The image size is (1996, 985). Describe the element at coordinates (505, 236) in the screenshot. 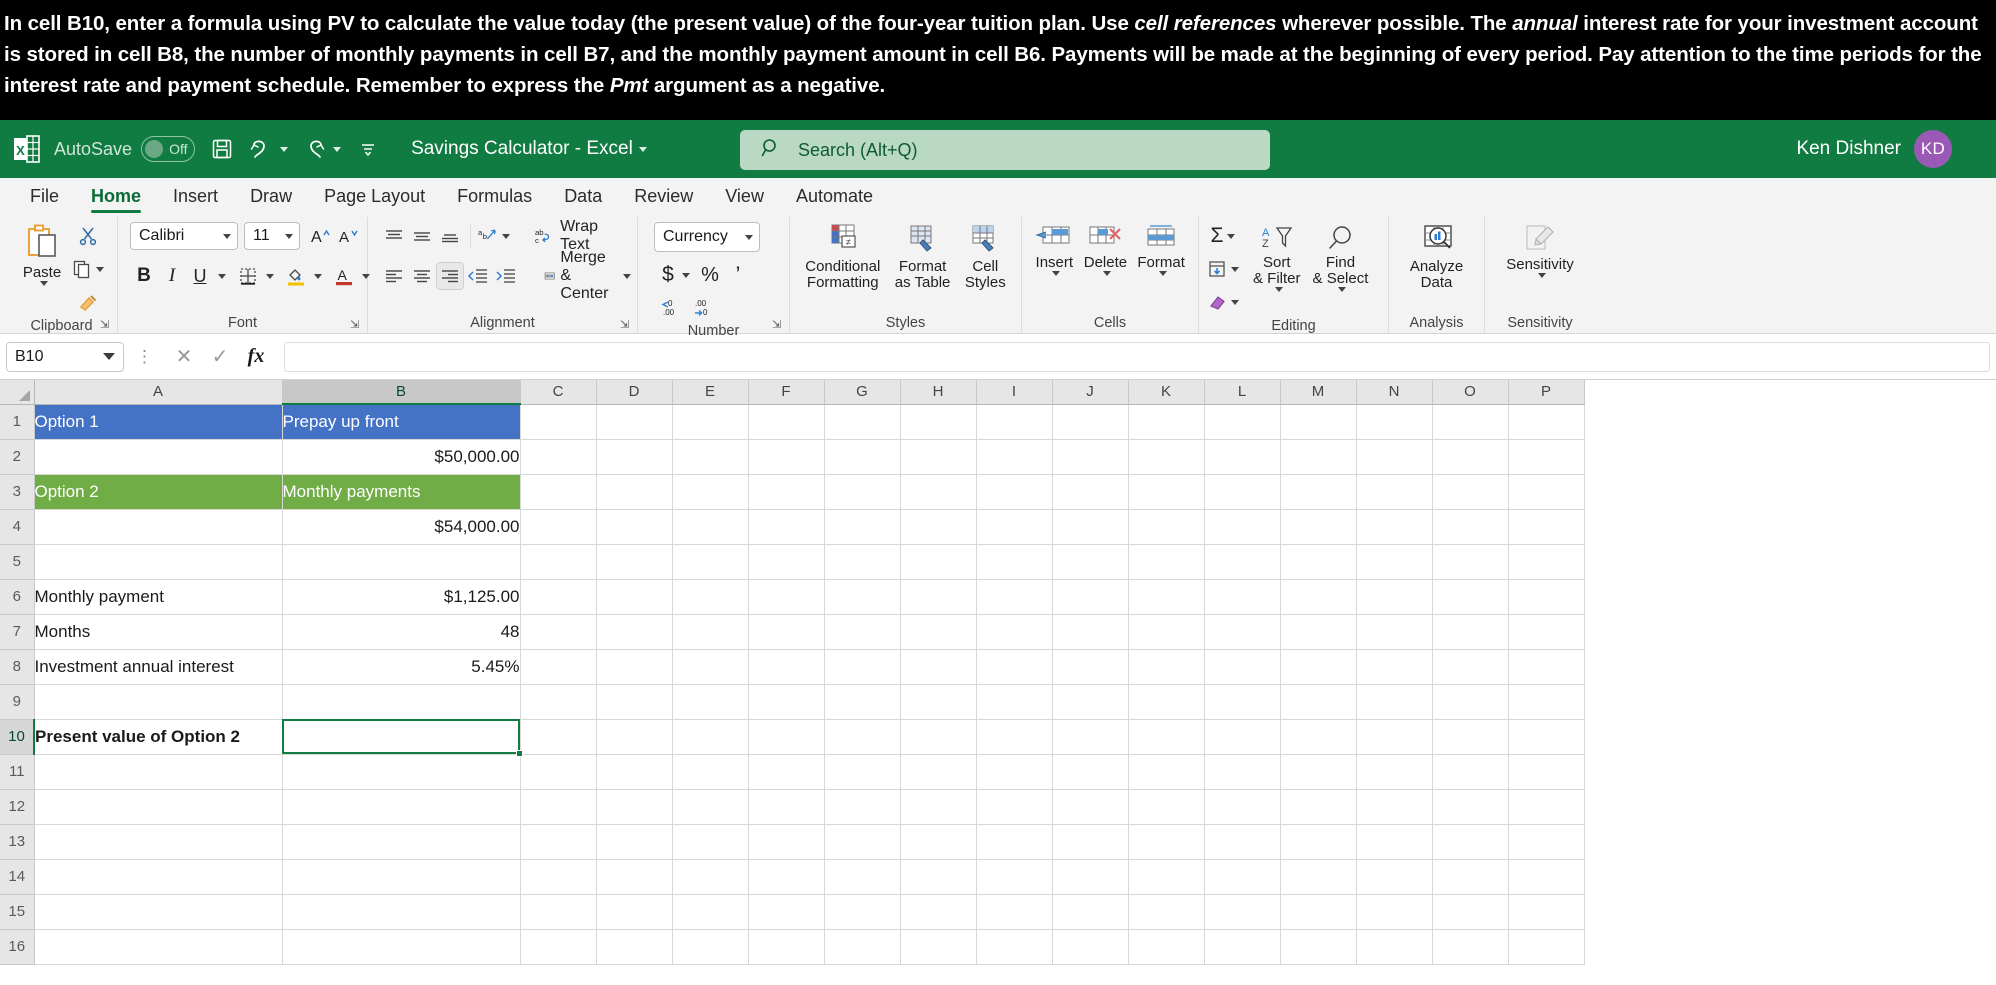

I see `orientation-caret-icon` at that location.